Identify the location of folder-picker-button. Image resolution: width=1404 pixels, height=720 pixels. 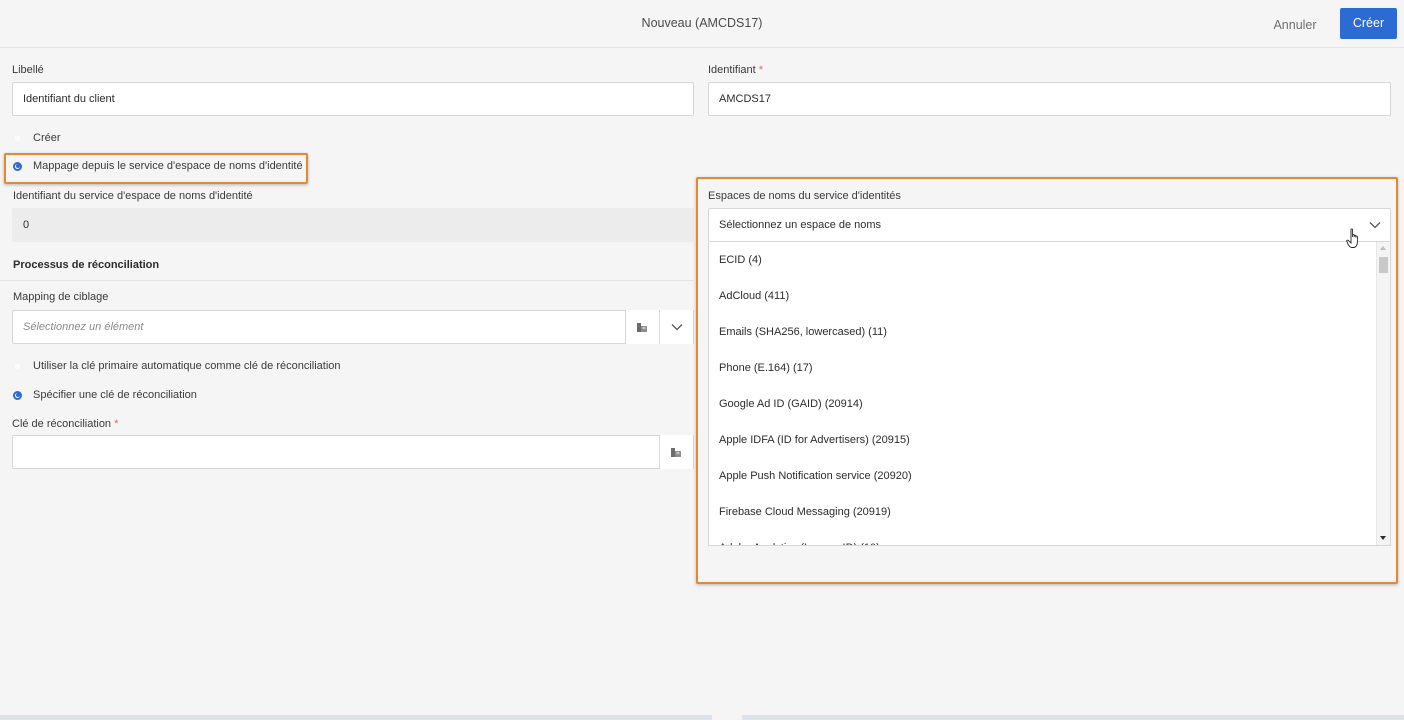
(642, 327).